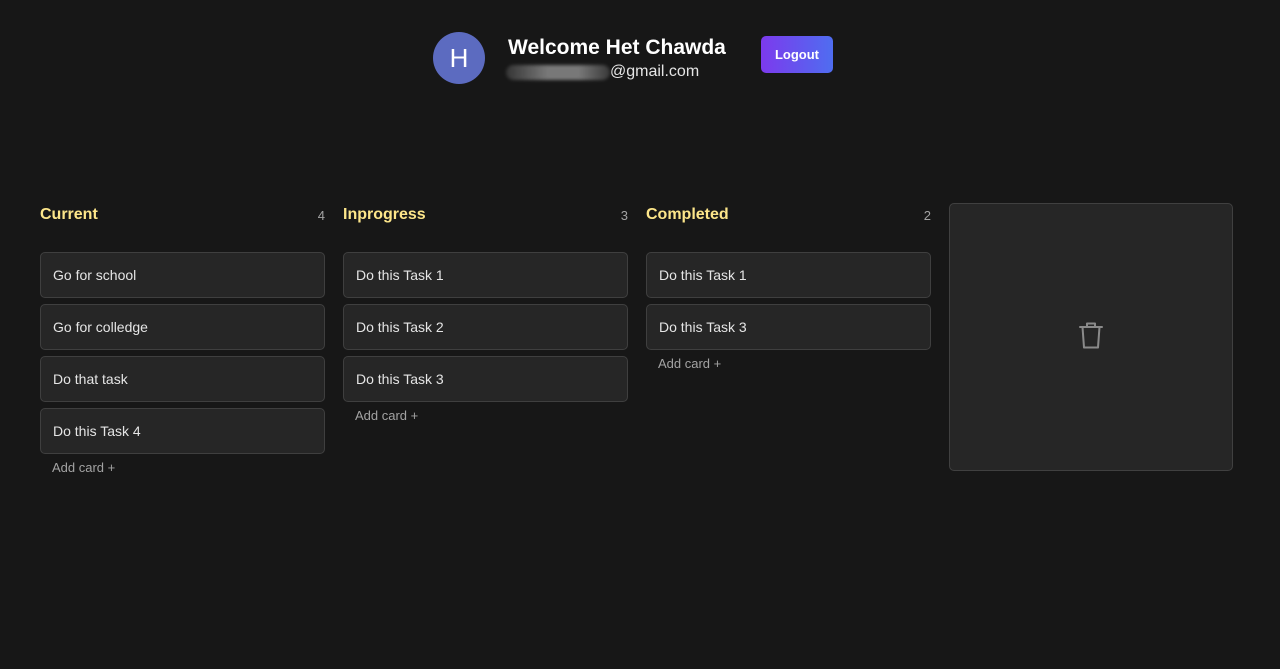 The height and width of the screenshot is (669, 1280). Describe the element at coordinates (384, 214) in the screenshot. I see `column-title: Inprogress` at that location.